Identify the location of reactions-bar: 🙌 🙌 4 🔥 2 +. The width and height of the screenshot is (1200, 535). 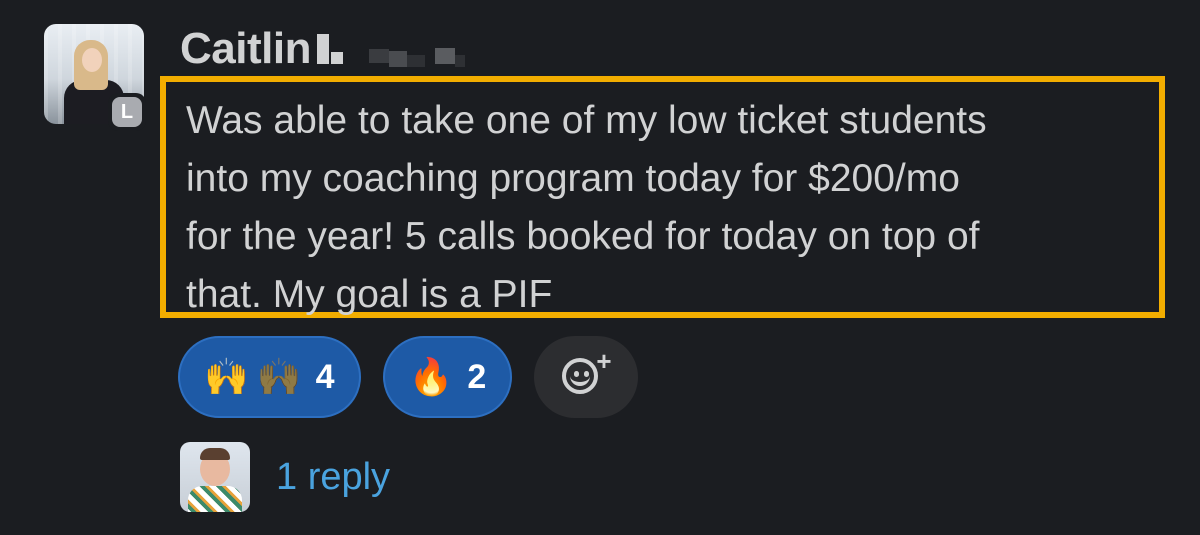
(408, 377).